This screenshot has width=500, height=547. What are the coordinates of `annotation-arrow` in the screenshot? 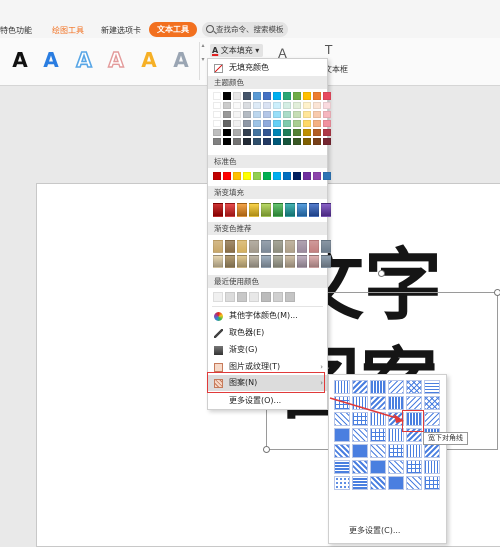 It's located at (366, 410).